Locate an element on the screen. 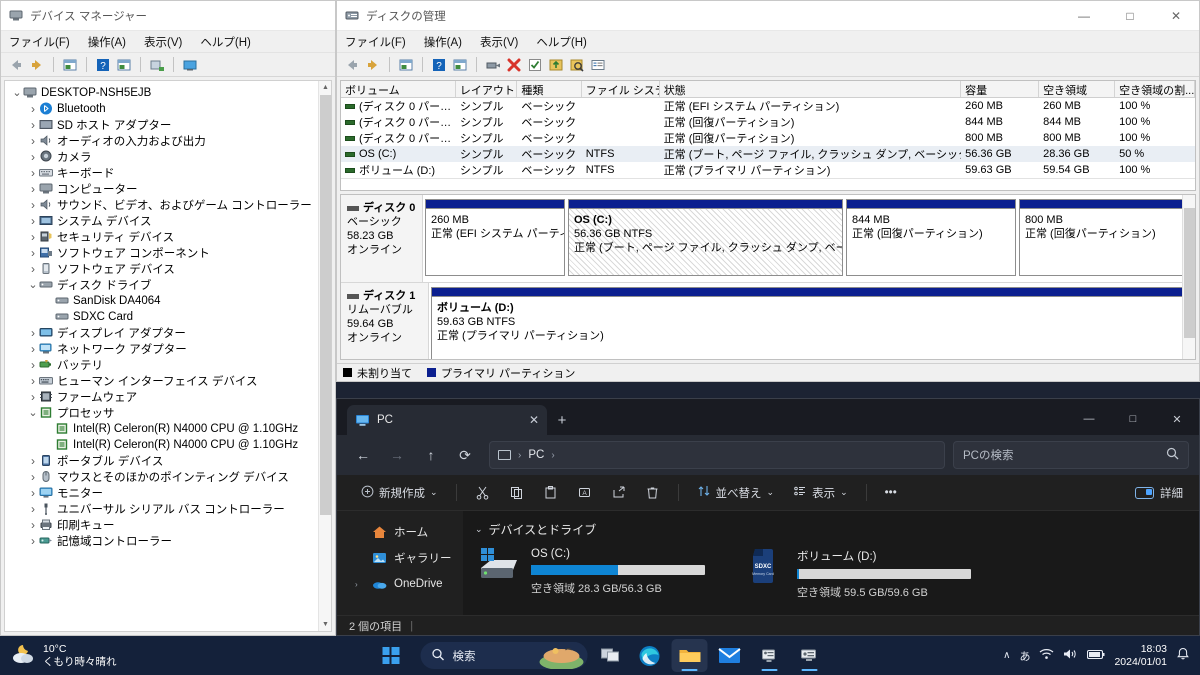 This screenshot has width=1200, height=675. close-icon: ✕ is located at coordinates (534, 420).